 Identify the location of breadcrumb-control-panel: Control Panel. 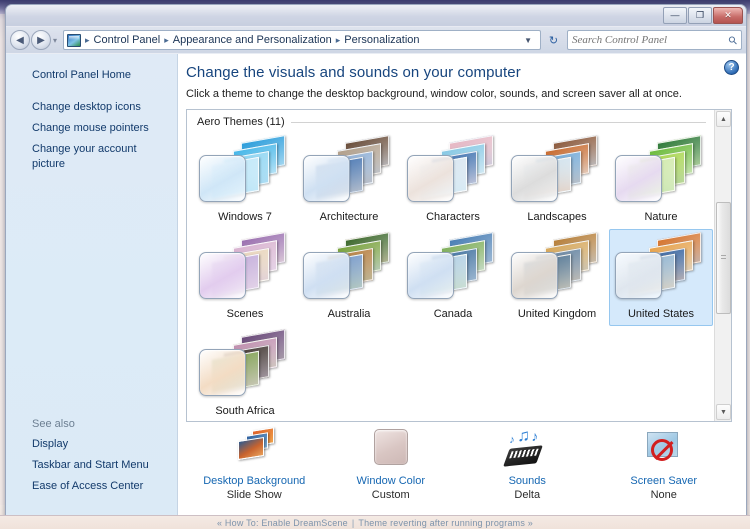
(127, 40).